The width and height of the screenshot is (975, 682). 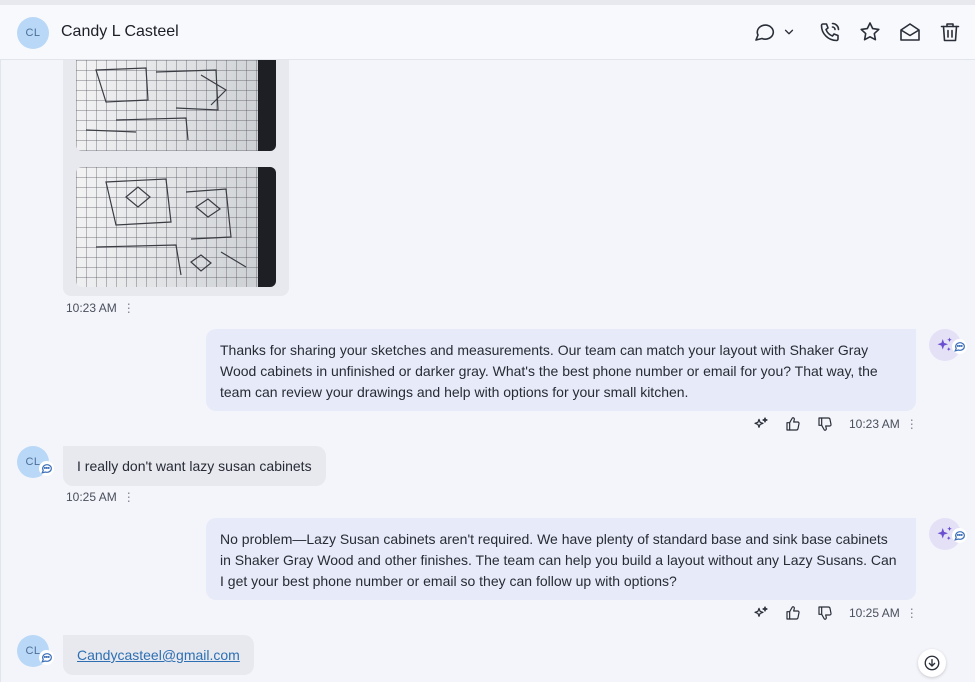 I want to click on email-link: Candycasteel@gmail.com, so click(x=158, y=655).